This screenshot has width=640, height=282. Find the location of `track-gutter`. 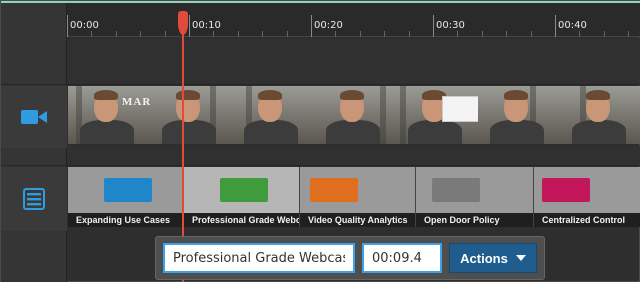

track-gutter is located at coordinates (34, 142).